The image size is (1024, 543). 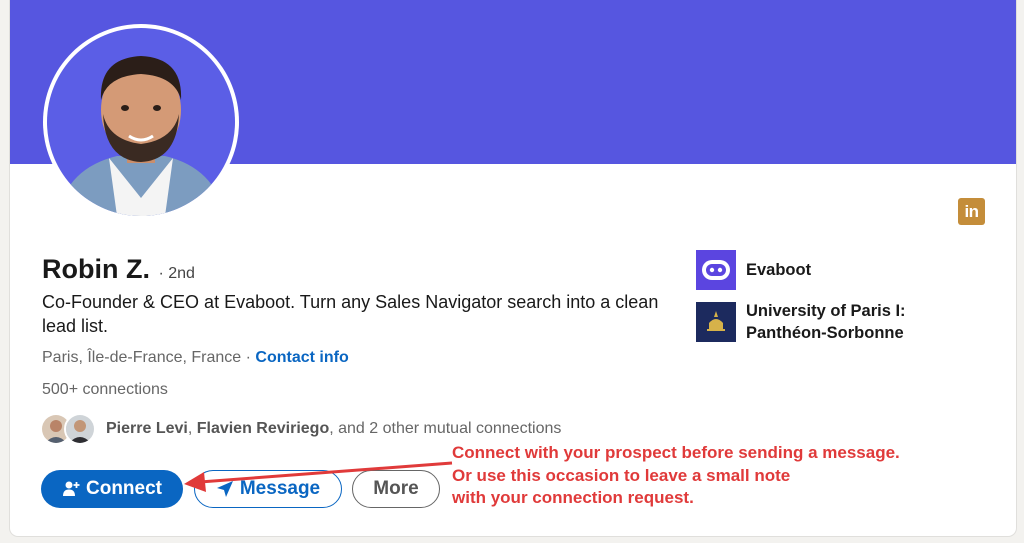 I want to click on more-label: More, so click(x=396, y=488).